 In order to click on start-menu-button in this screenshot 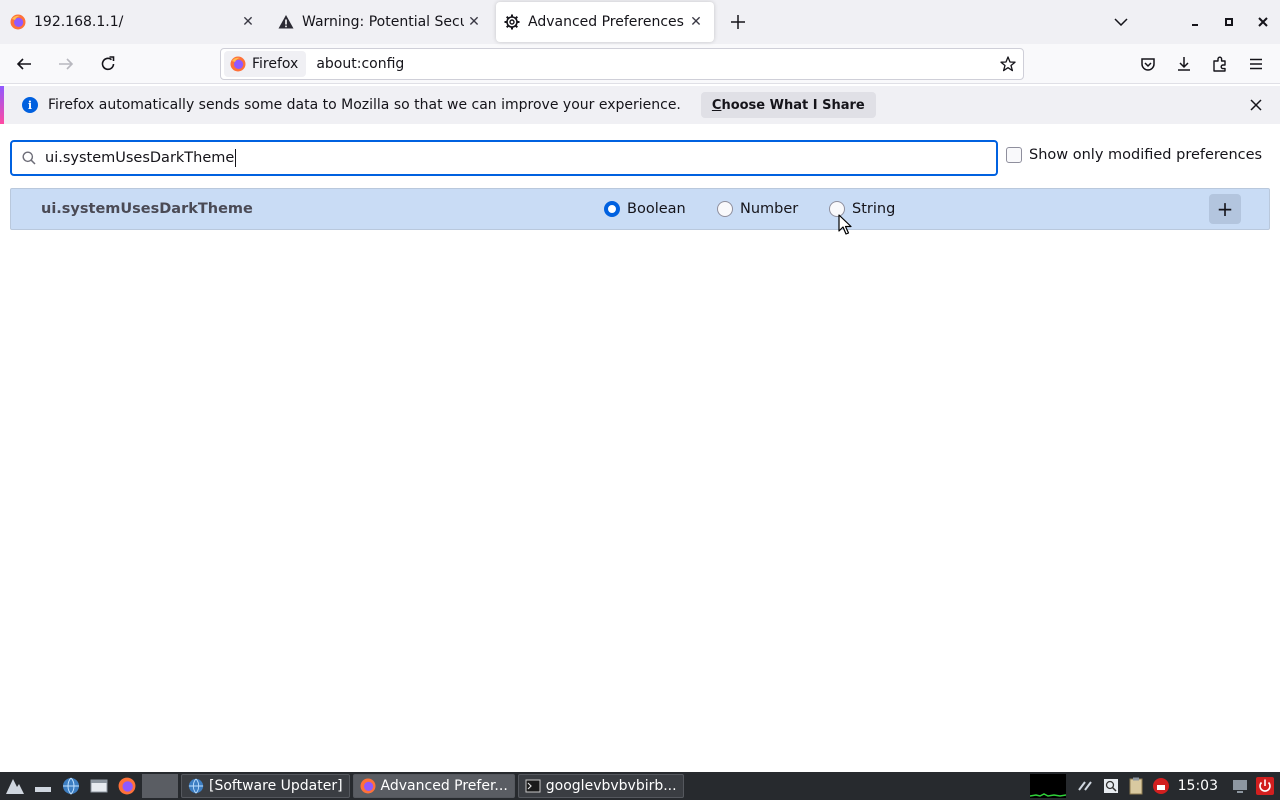, I will do `click(15, 786)`.